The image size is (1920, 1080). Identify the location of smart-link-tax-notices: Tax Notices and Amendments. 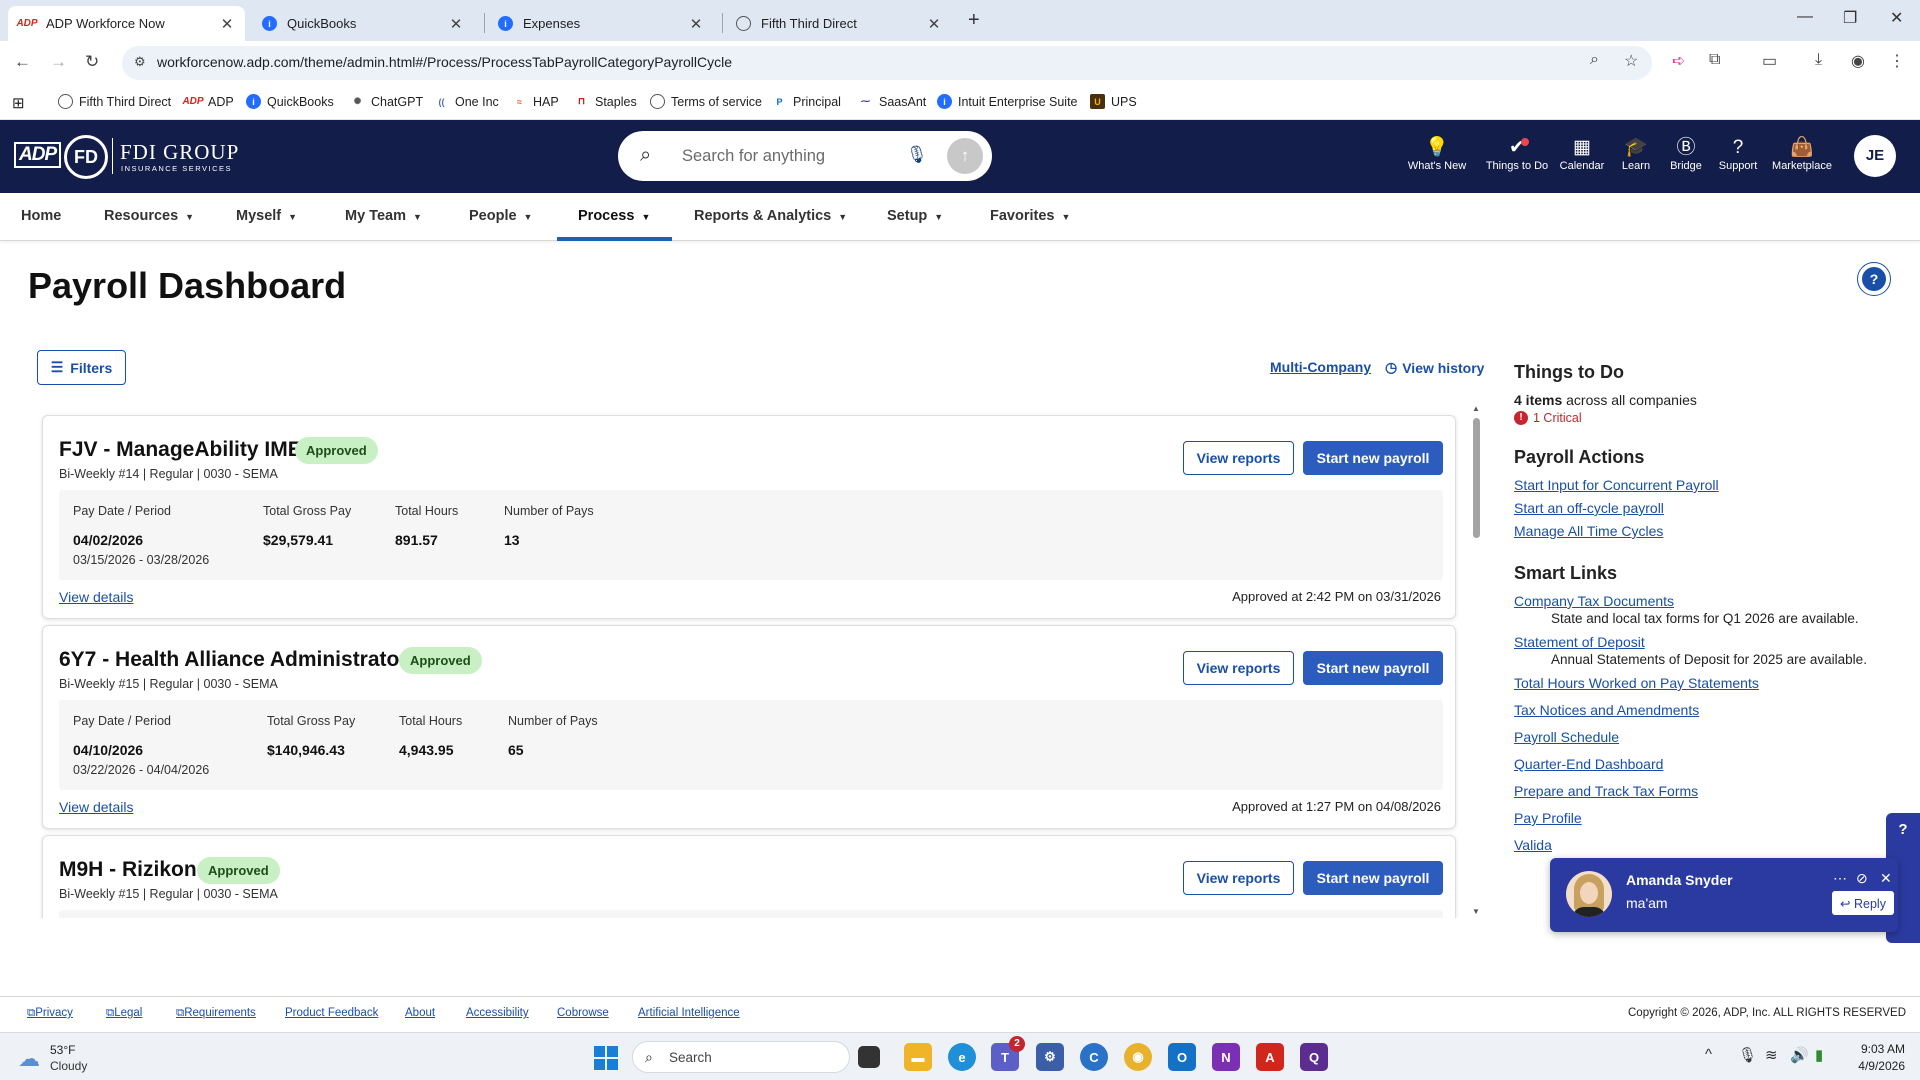
(1714, 710).